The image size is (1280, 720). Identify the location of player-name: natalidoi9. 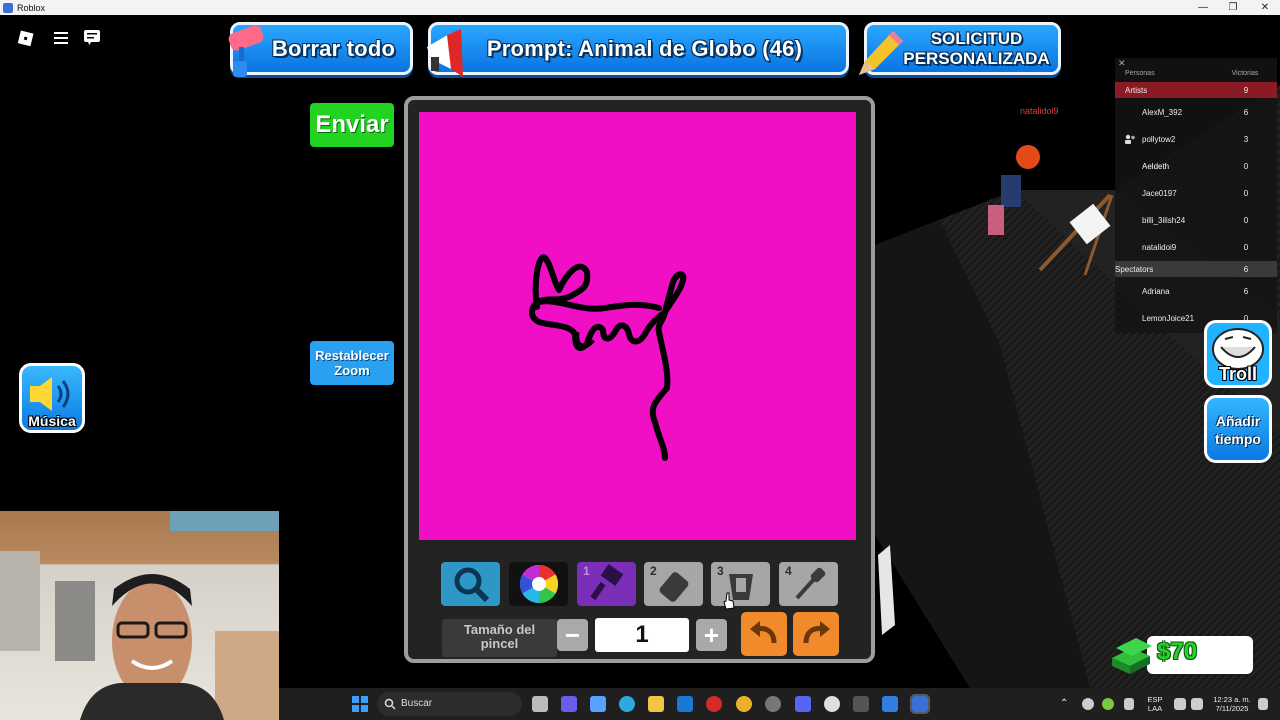
(1159, 247).